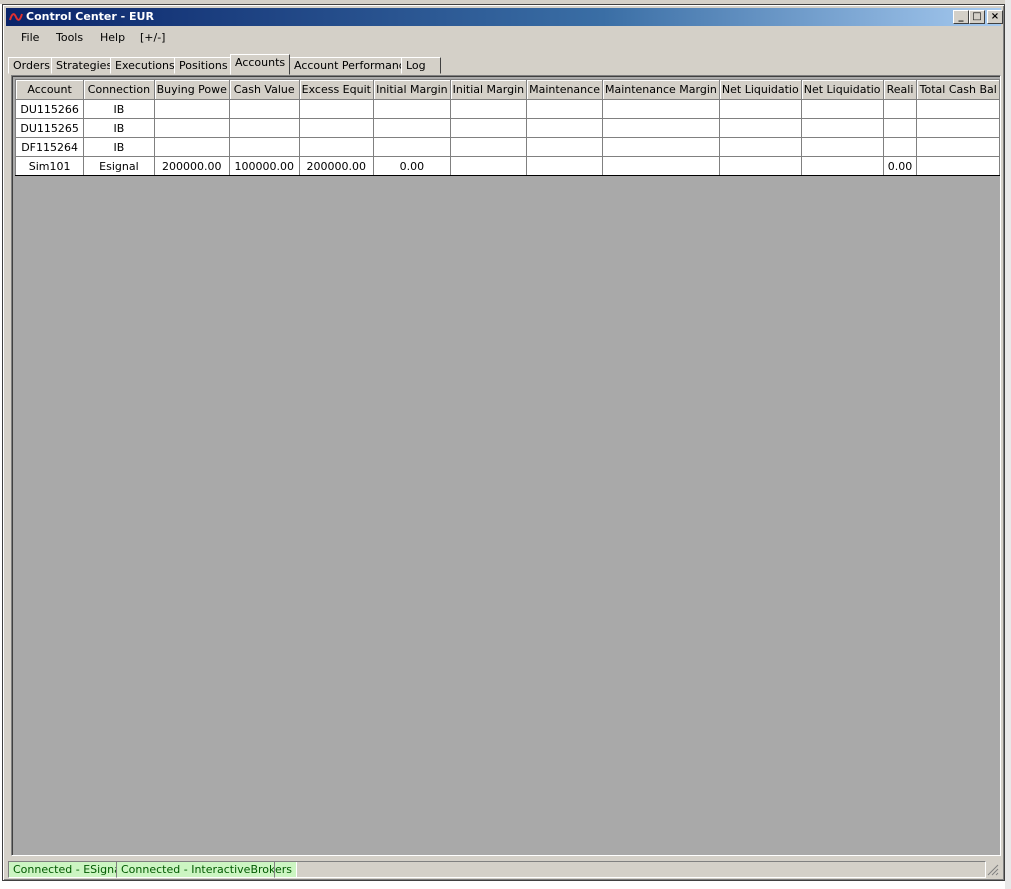 This screenshot has height=889, width=1011. Describe the element at coordinates (760, 89) in the screenshot. I see `col-net-liquidation-header: Net Liquidatio` at that location.